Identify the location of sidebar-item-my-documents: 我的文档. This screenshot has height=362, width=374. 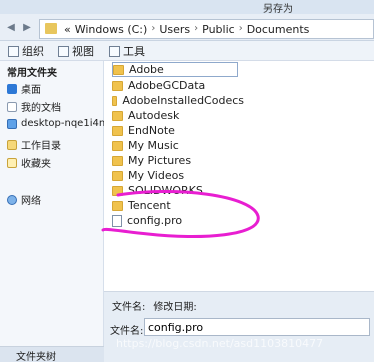
(34, 106).